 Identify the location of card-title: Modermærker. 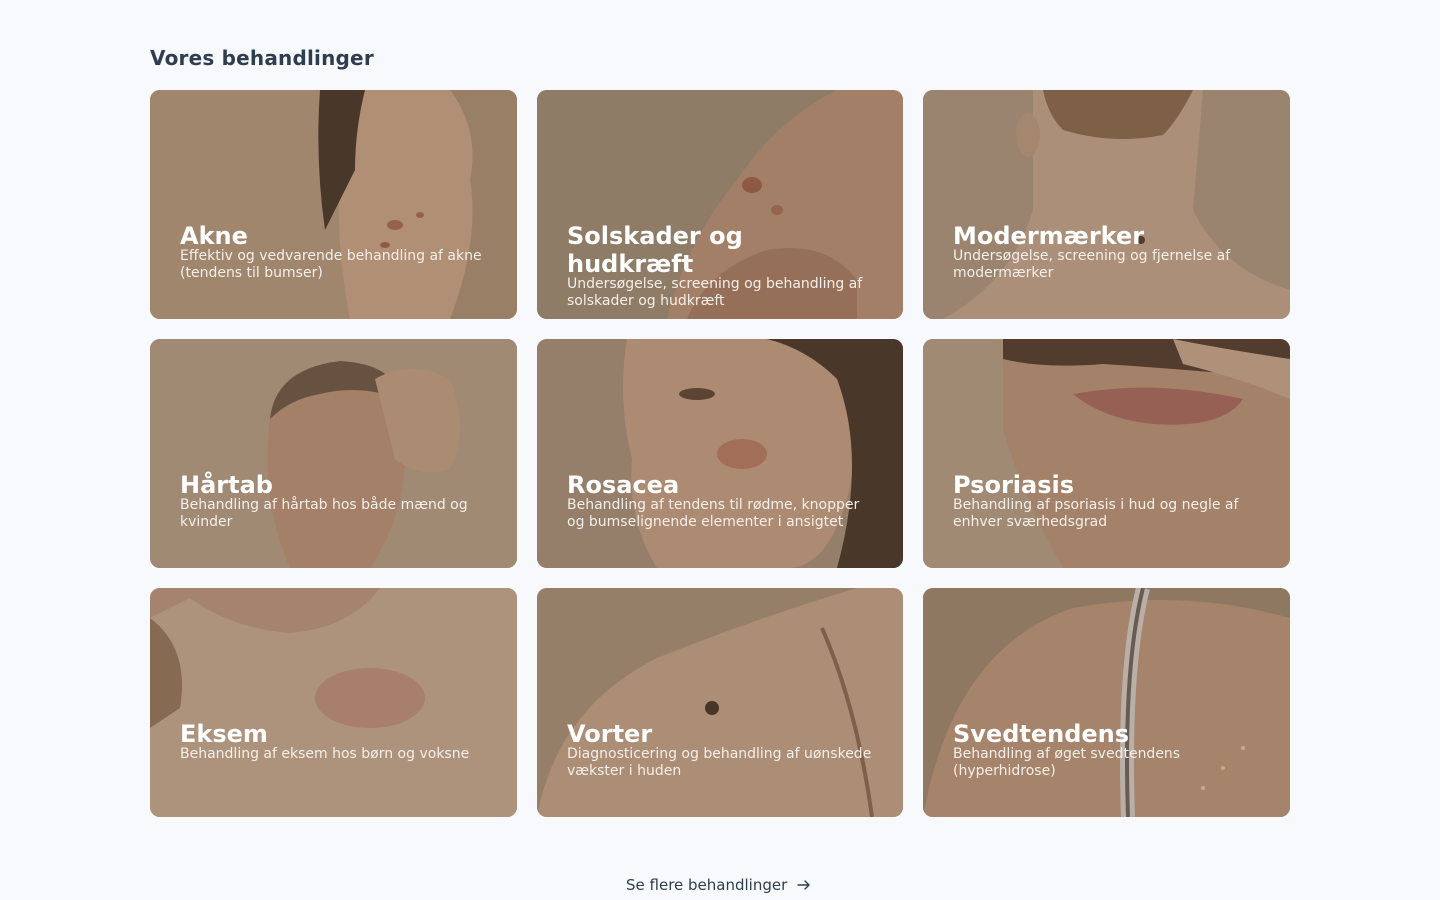
(1049, 236).